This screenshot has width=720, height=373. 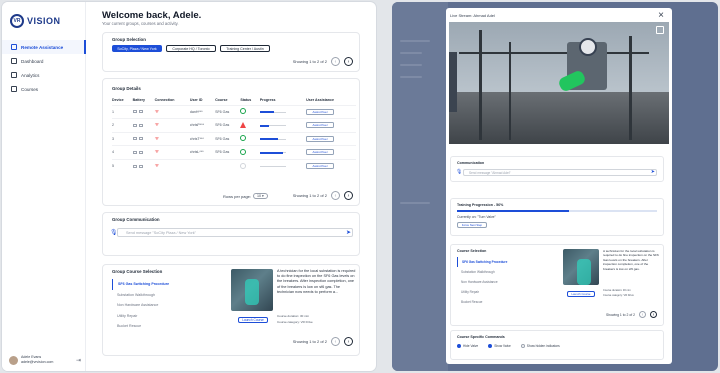 What do you see at coordinates (44, 47) in the screenshot?
I see `sidebar-item-remote-assistance: Remote Assistance` at bounding box center [44, 47].